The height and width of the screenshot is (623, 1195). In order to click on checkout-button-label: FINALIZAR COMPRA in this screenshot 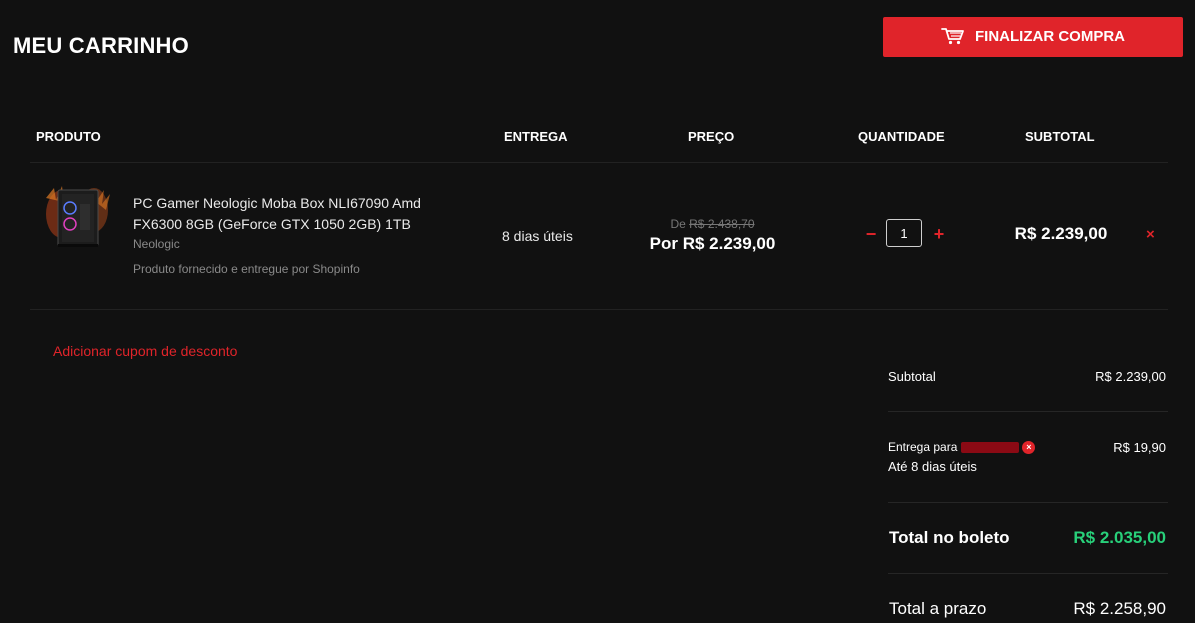, I will do `click(1050, 36)`.